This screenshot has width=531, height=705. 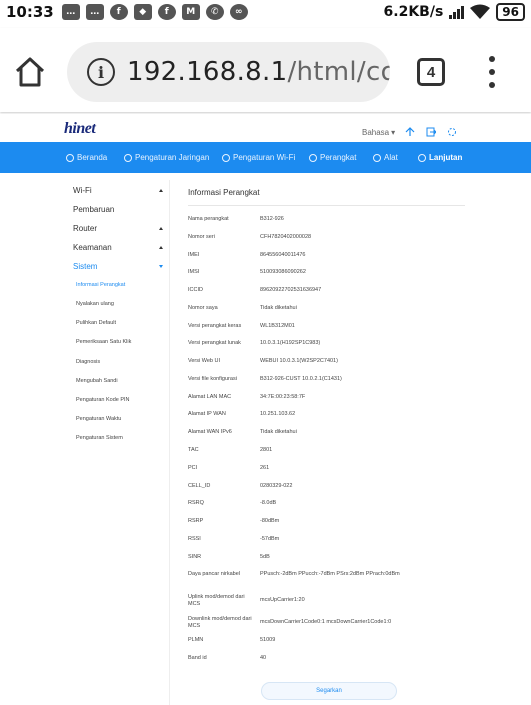 I want to click on nav-label: Alat, so click(x=391, y=157).